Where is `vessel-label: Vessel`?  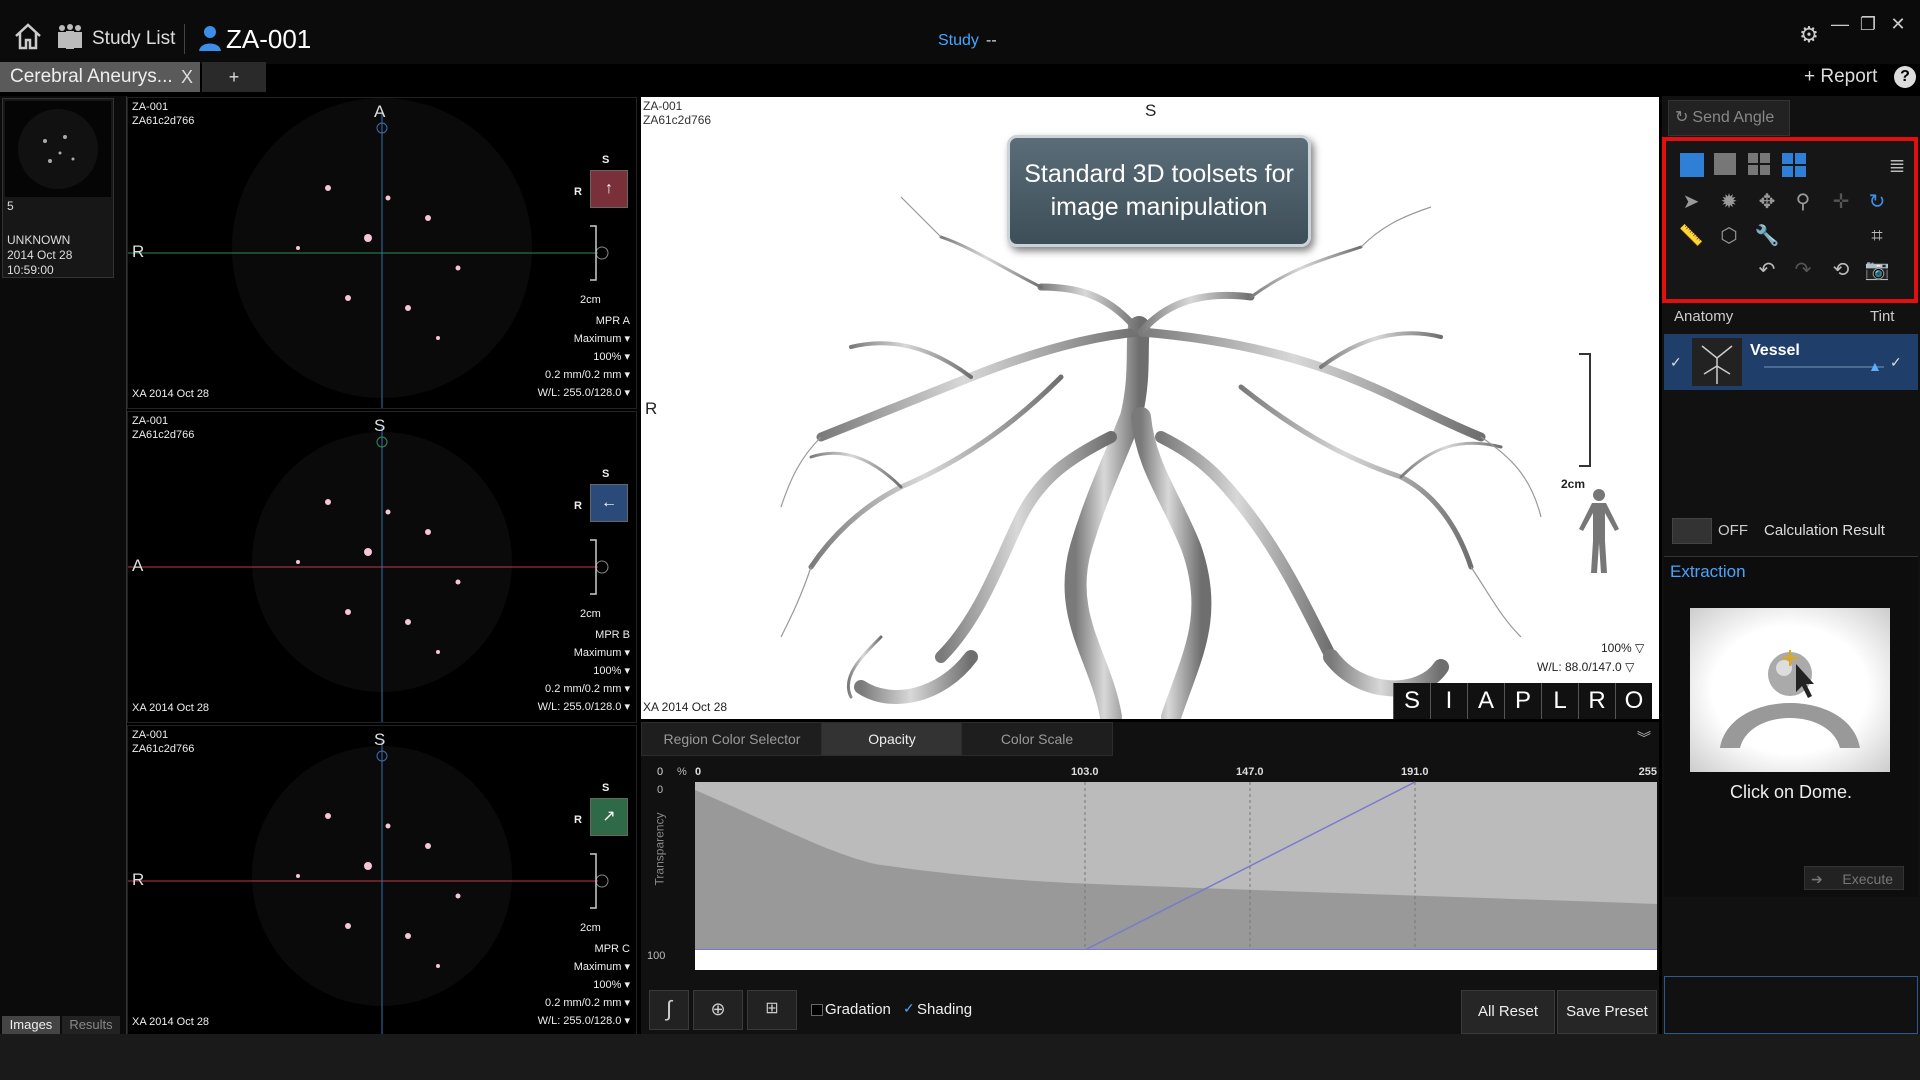
vessel-label: Vessel is located at coordinates (1775, 350).